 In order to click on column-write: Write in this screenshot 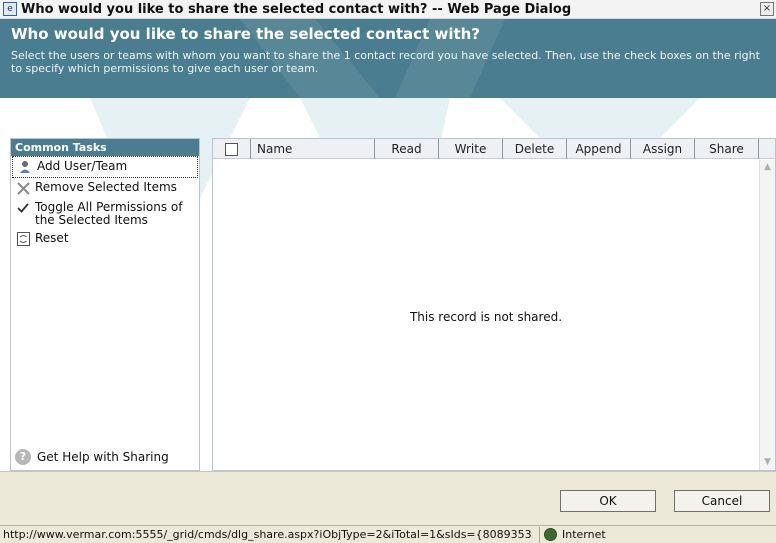, I will do `click(471, 148)`.